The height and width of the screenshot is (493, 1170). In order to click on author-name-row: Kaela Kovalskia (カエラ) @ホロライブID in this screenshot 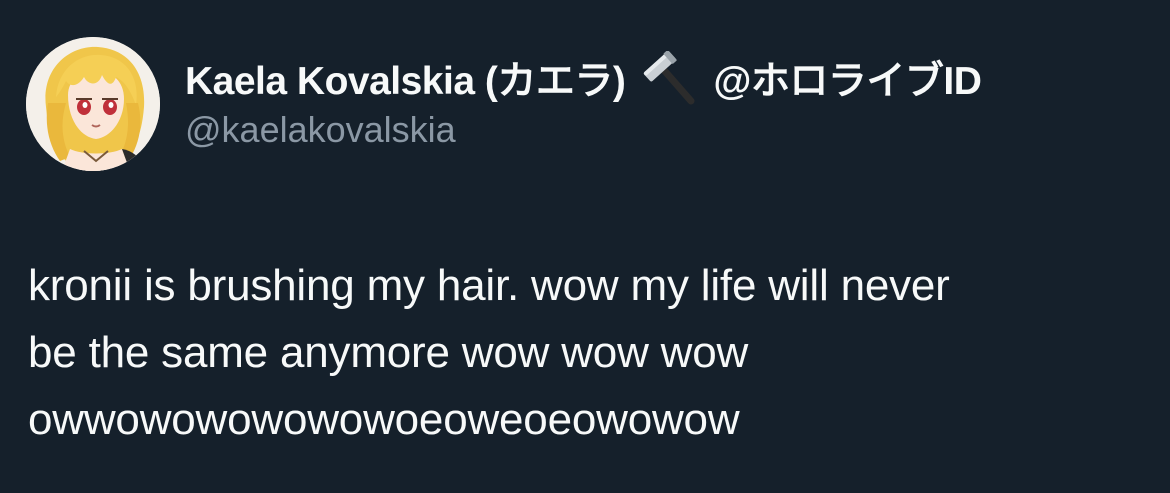, I will do `click(665, 78)`.